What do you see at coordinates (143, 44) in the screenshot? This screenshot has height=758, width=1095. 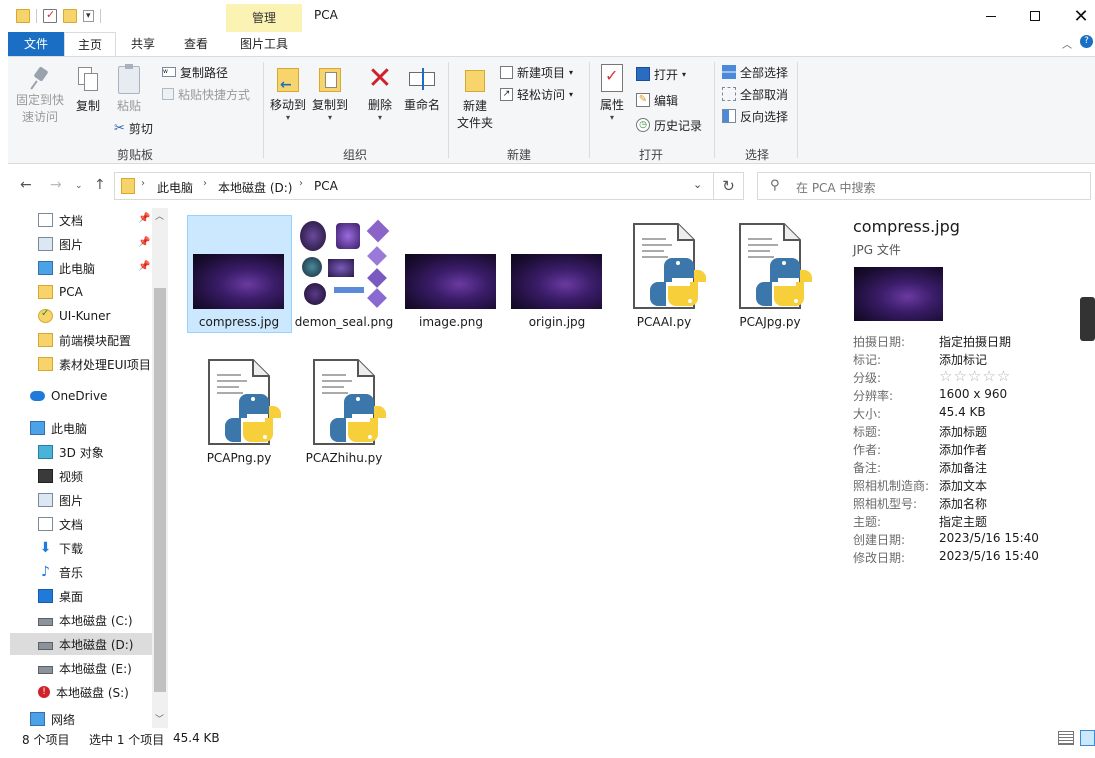 I see `tab-share: 共享` at bounding box center [143, 44].